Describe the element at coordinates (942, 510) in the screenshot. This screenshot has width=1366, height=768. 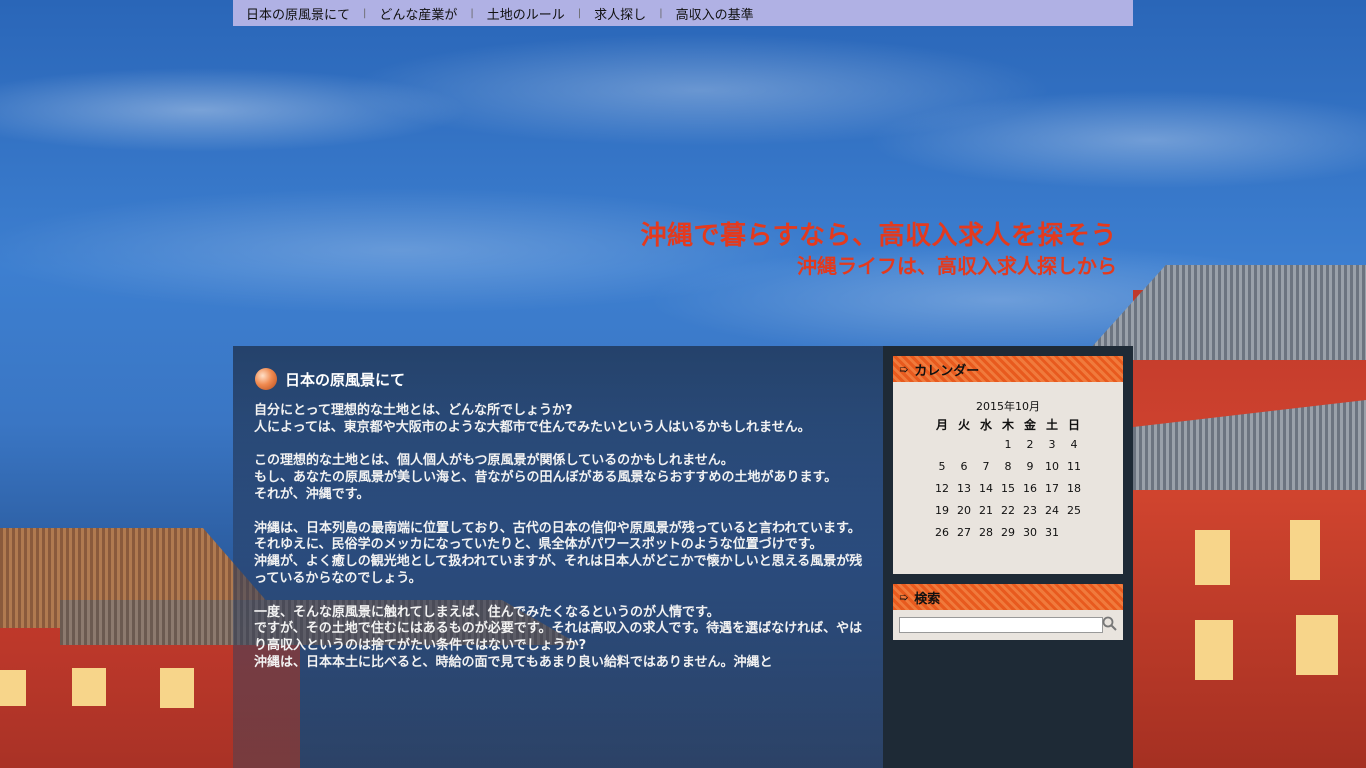
I see `calendar-day: 19` at that location.